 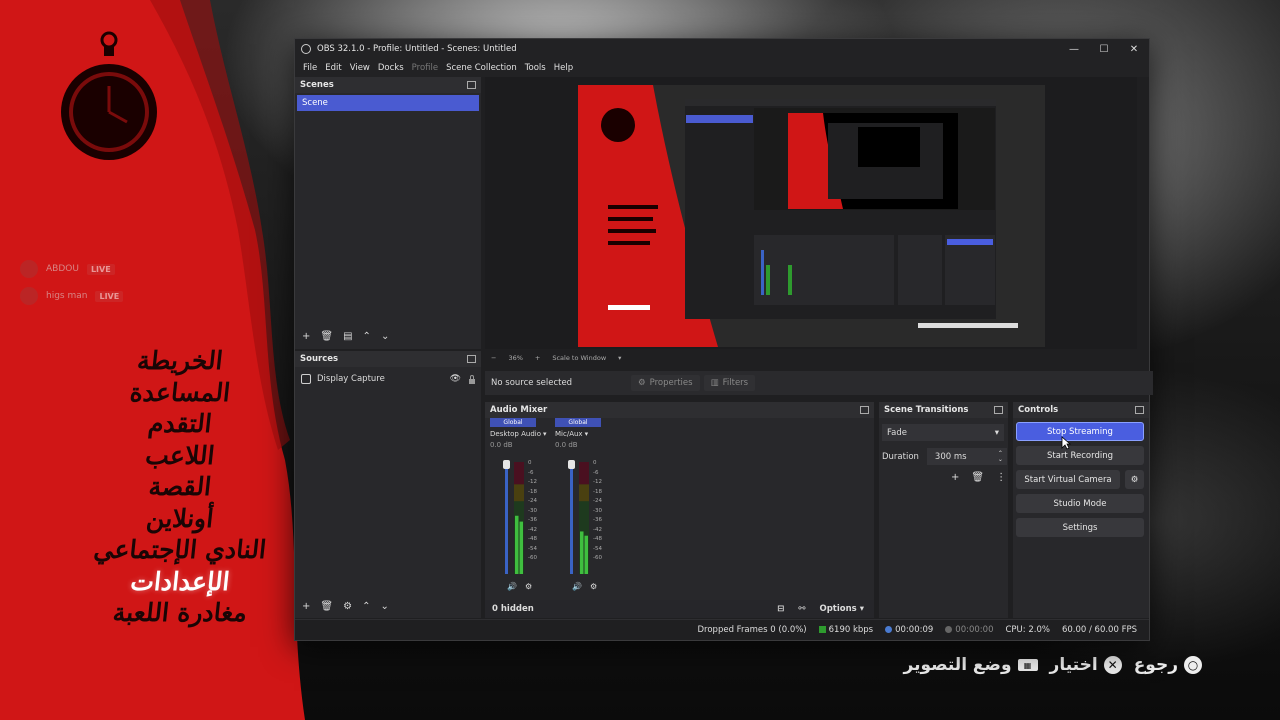 I want to click on hint-back: ○ رجوع, so click(x=1168, y=665).